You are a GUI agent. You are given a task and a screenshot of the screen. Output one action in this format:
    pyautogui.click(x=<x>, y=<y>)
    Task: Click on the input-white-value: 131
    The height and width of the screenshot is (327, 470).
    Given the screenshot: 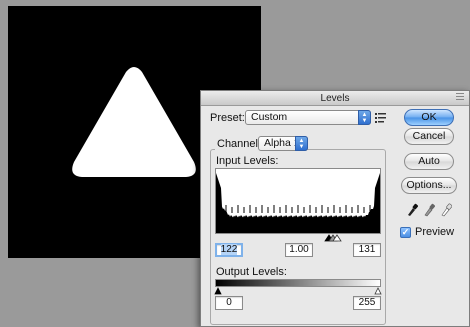 What is the action you would take?
    pyautogui.click(x=367, y=249)
    